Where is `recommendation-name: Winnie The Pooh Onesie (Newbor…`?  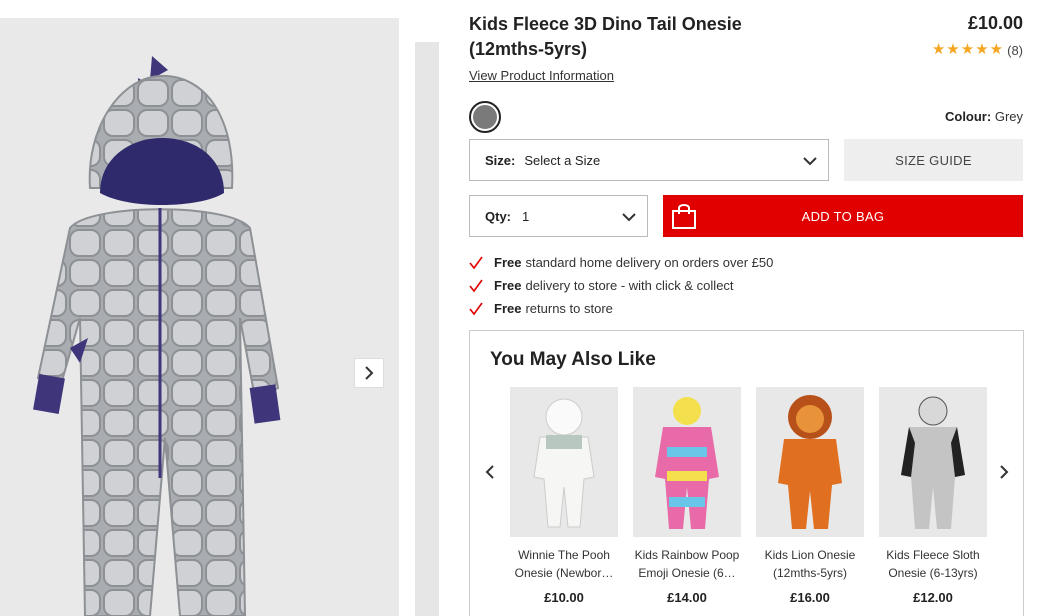
recommendation-name: Winnie The Pooh Onesie (Newbor… is located at coordinates (564, 564).